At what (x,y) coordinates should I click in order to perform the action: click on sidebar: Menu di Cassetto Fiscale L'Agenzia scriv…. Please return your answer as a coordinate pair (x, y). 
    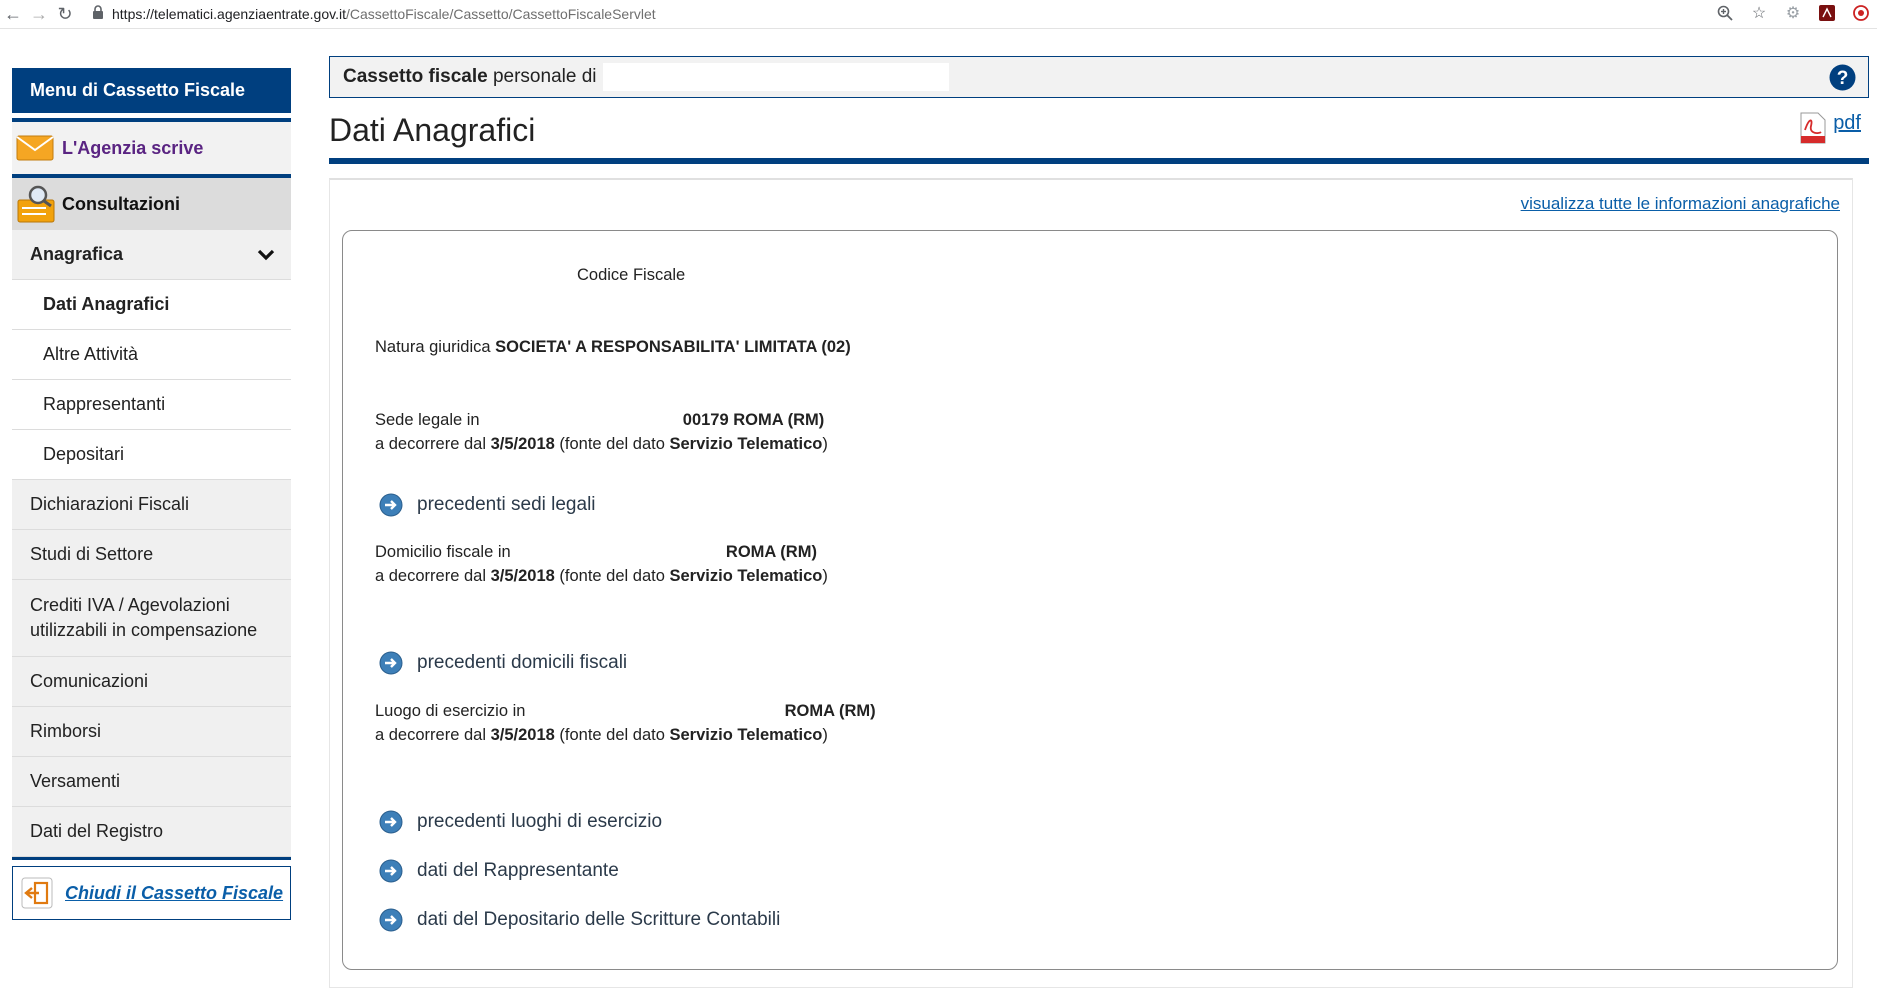
    Looking at the image, I should click on (151, 494).